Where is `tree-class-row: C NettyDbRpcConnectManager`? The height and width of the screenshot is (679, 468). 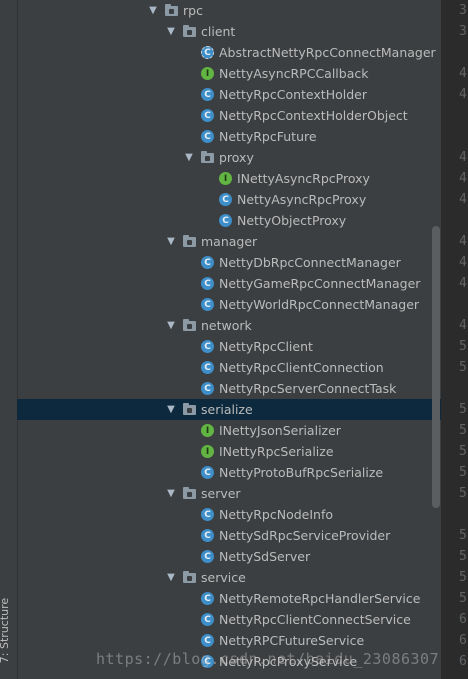 tree-class-row: C NettyDbRpcConnectManager is located at coordinates (229, 262).